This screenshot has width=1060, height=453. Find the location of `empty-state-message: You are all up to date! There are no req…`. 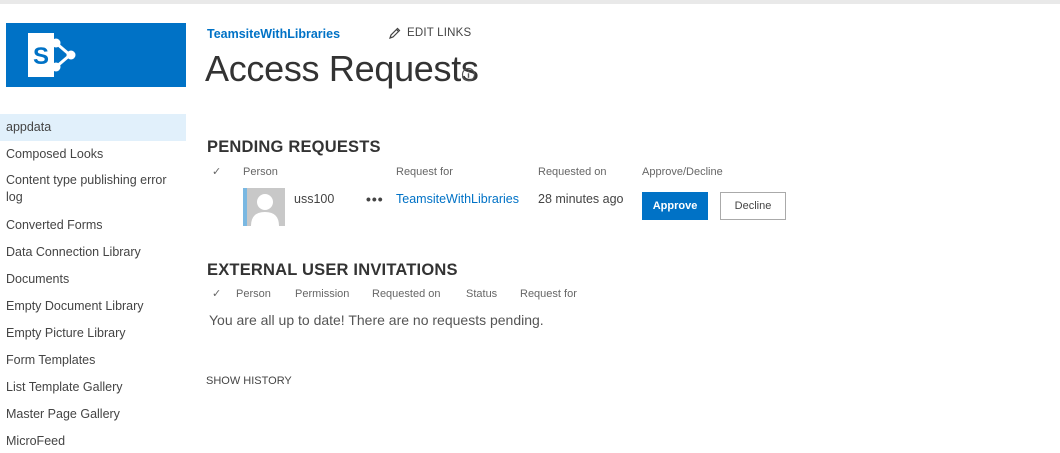

empty-state-message: You are all up to date! There are no req… is located at coordinates (376, 320).